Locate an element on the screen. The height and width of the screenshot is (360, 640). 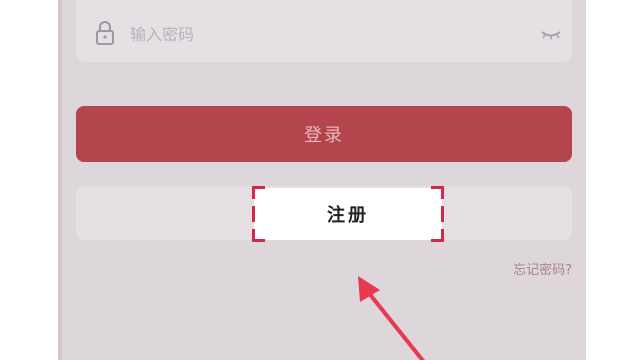
lock-icon is located at coordinates (105, 33).